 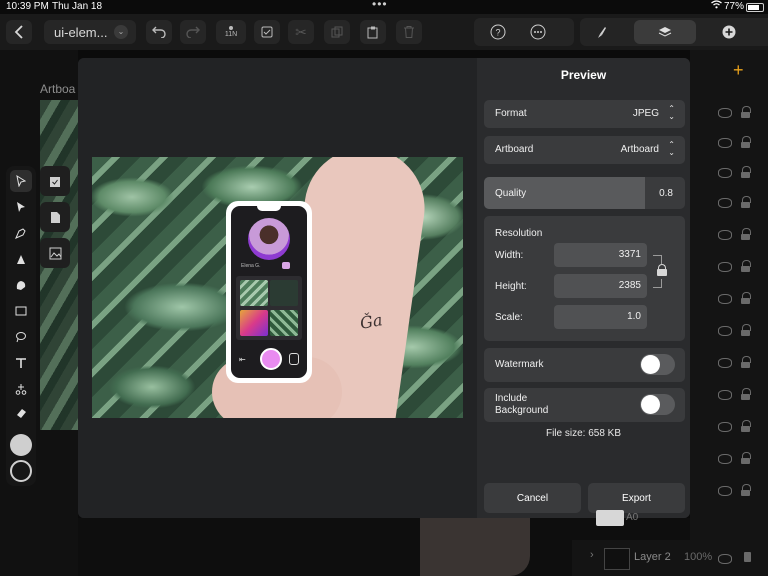 What do you see at coordinates (409, 32) in the screenshot?
I see `trash-icon` at bounding box center [409, 32].